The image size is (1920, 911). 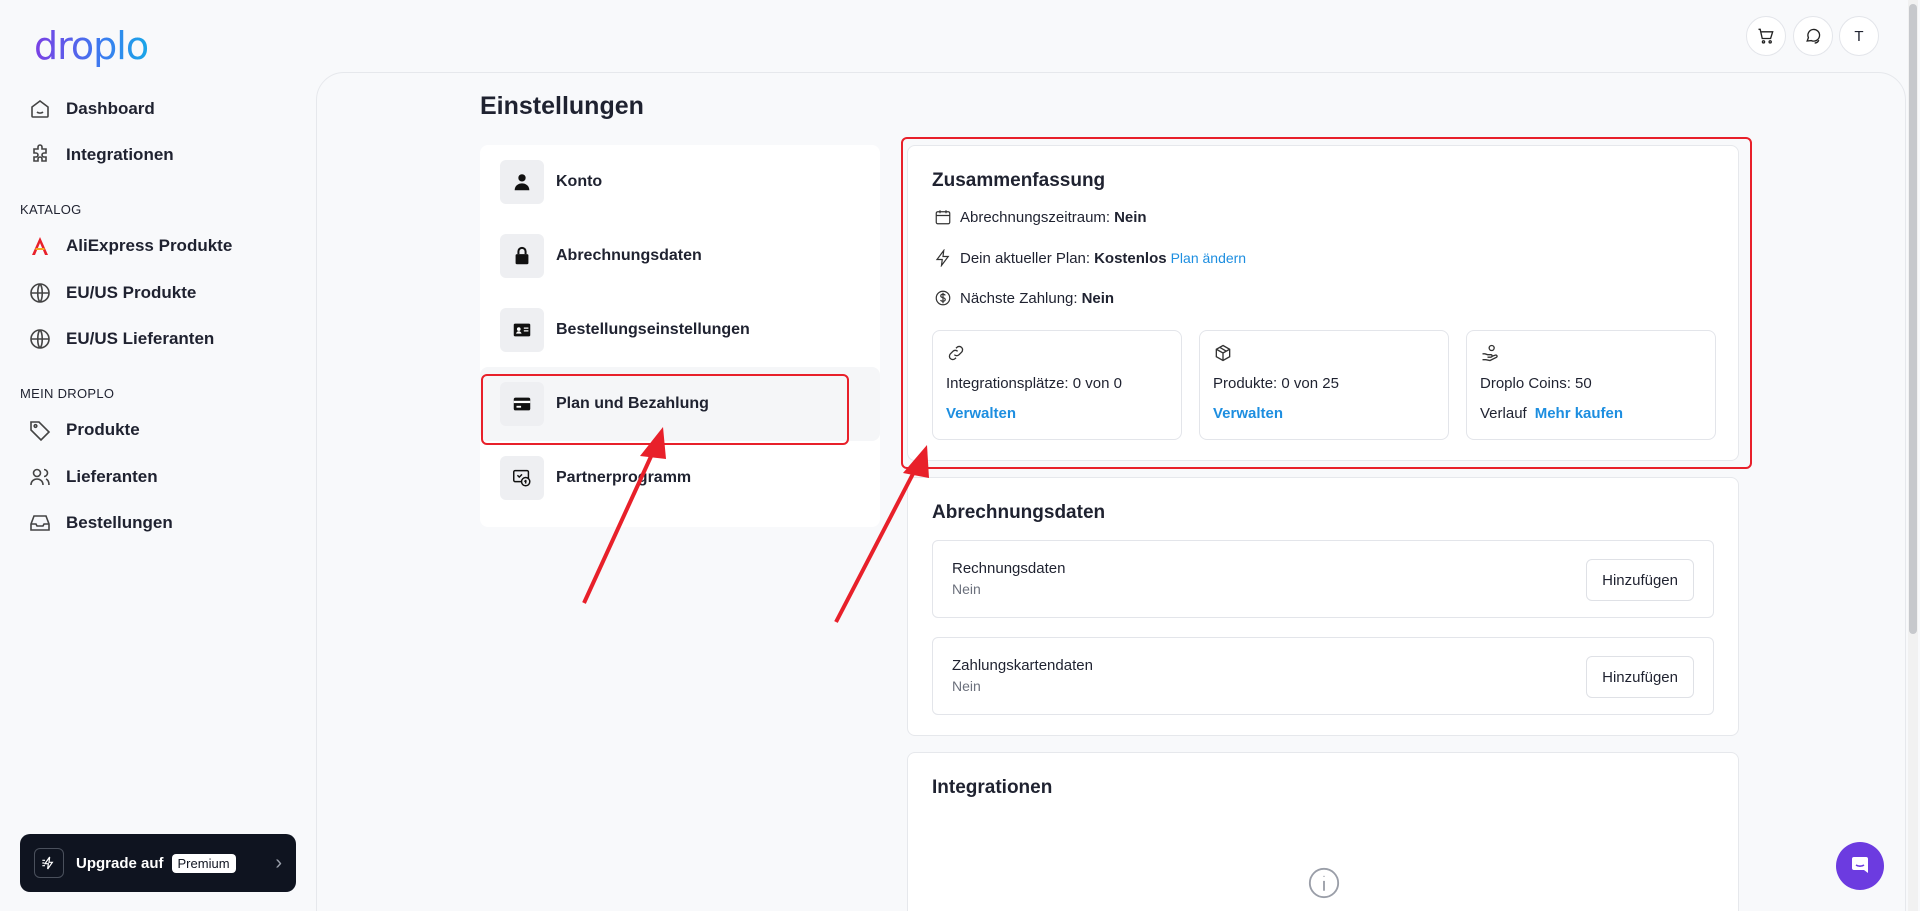 I want to click on products-manage-link: Verwalten, so click(x=1248, y=413).